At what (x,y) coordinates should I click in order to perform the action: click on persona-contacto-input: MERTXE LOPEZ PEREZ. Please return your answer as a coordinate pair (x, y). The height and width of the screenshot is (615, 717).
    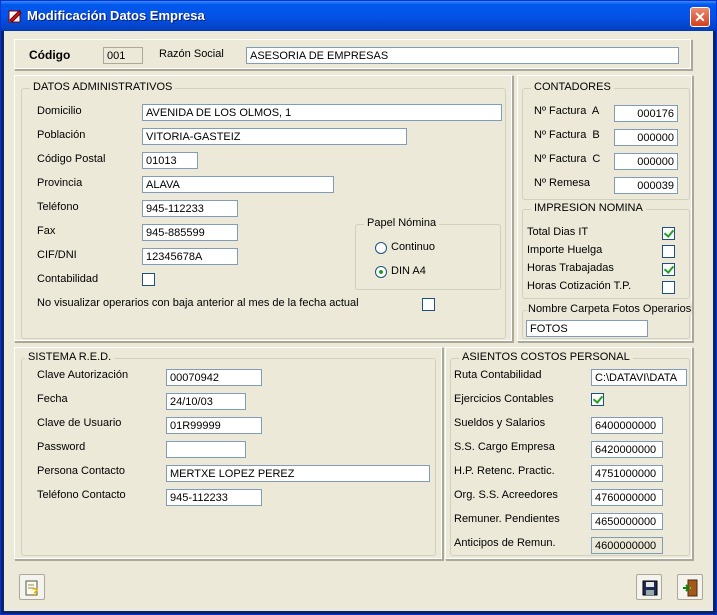
    Looking at the image, I should click on (298, 473).